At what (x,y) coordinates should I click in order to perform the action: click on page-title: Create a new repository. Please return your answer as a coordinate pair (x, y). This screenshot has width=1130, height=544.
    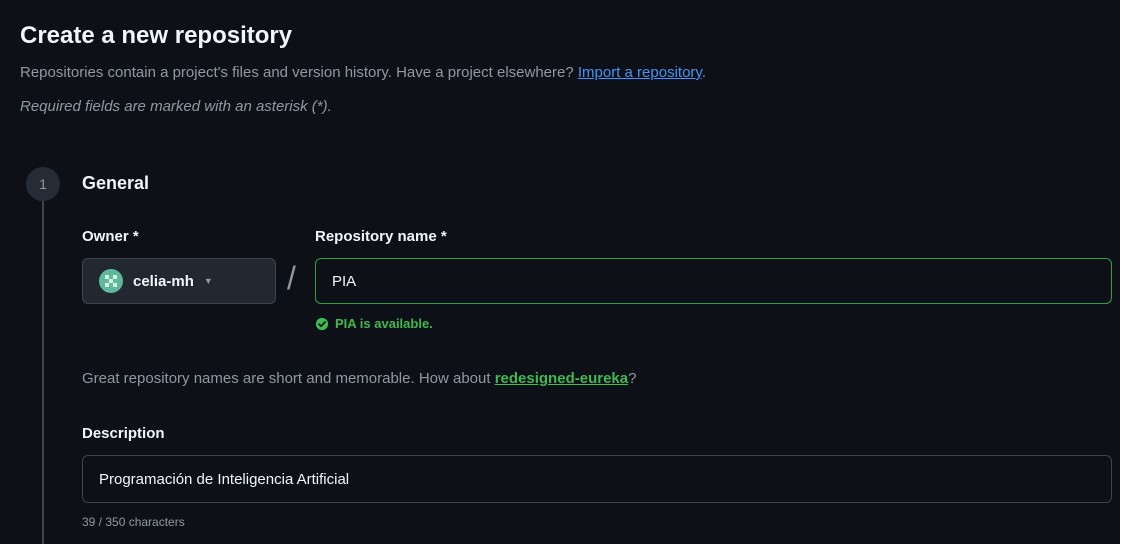
    Looking at the image, I should click on (156, 35).